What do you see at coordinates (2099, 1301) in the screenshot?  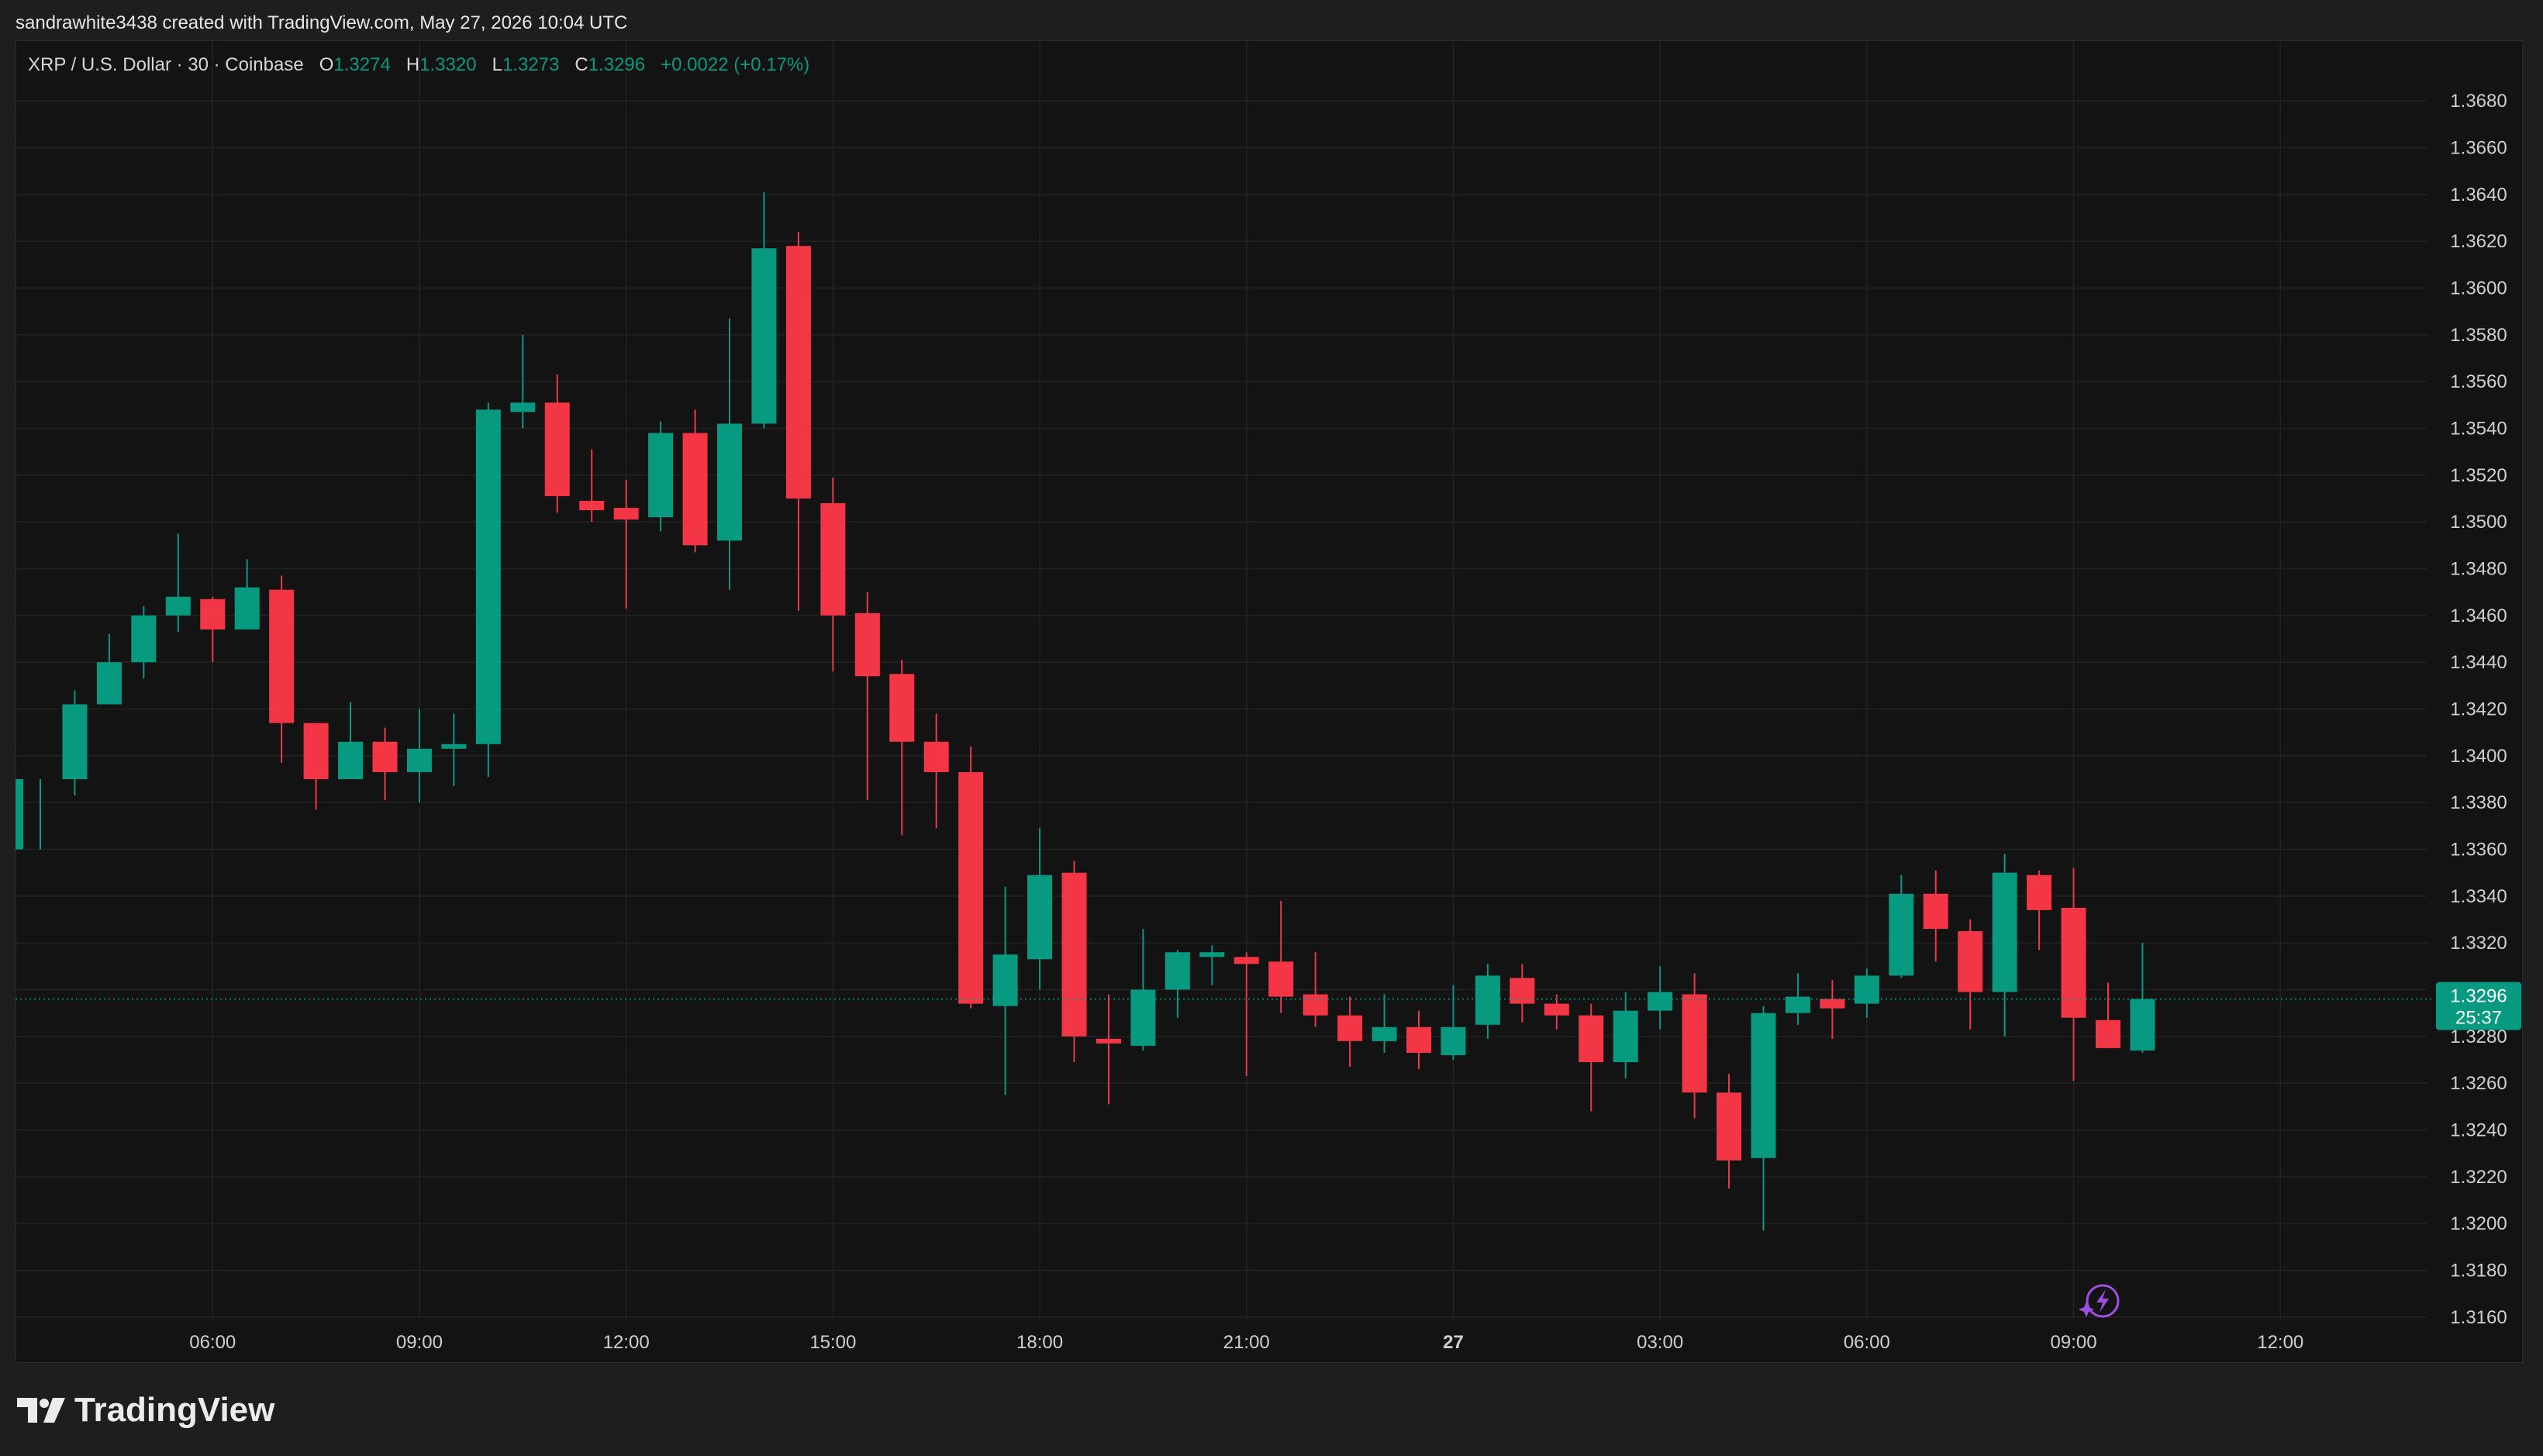 I see `lightning-icon` at bounding box center [2099, 1301].